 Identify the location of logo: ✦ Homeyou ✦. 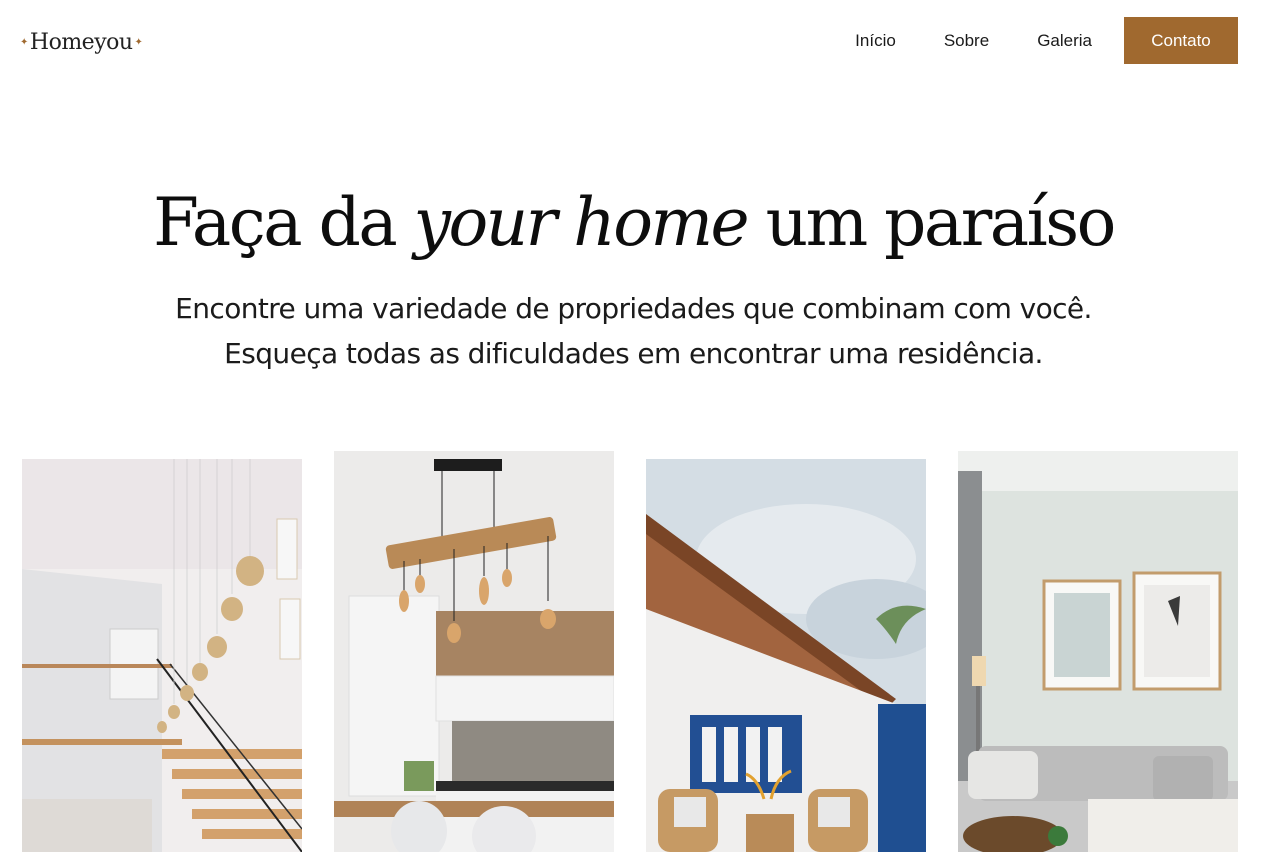
(81, 42).